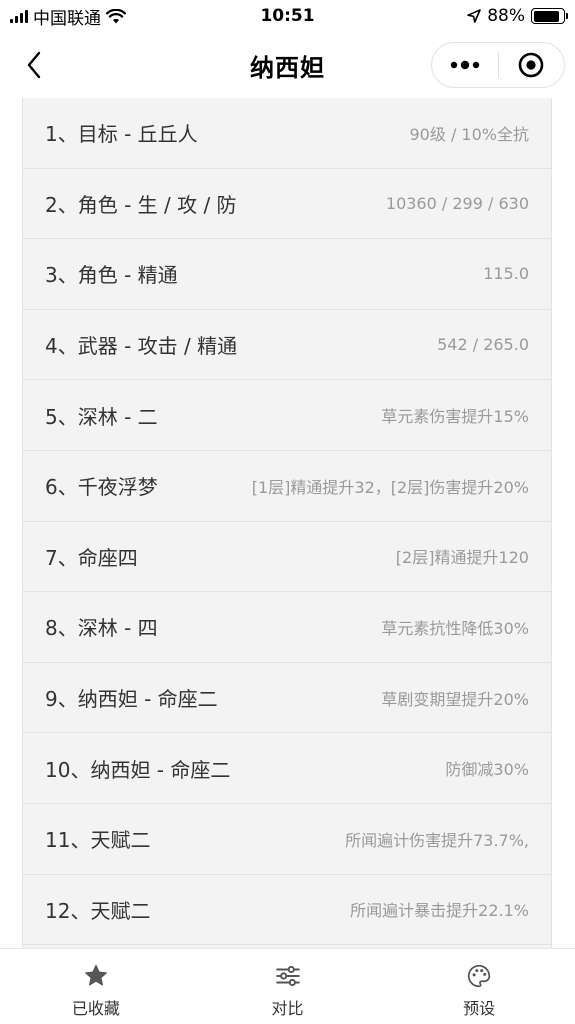 This screenshot has width=575, height=1024. I want to click on more-button, so click(465, 65).